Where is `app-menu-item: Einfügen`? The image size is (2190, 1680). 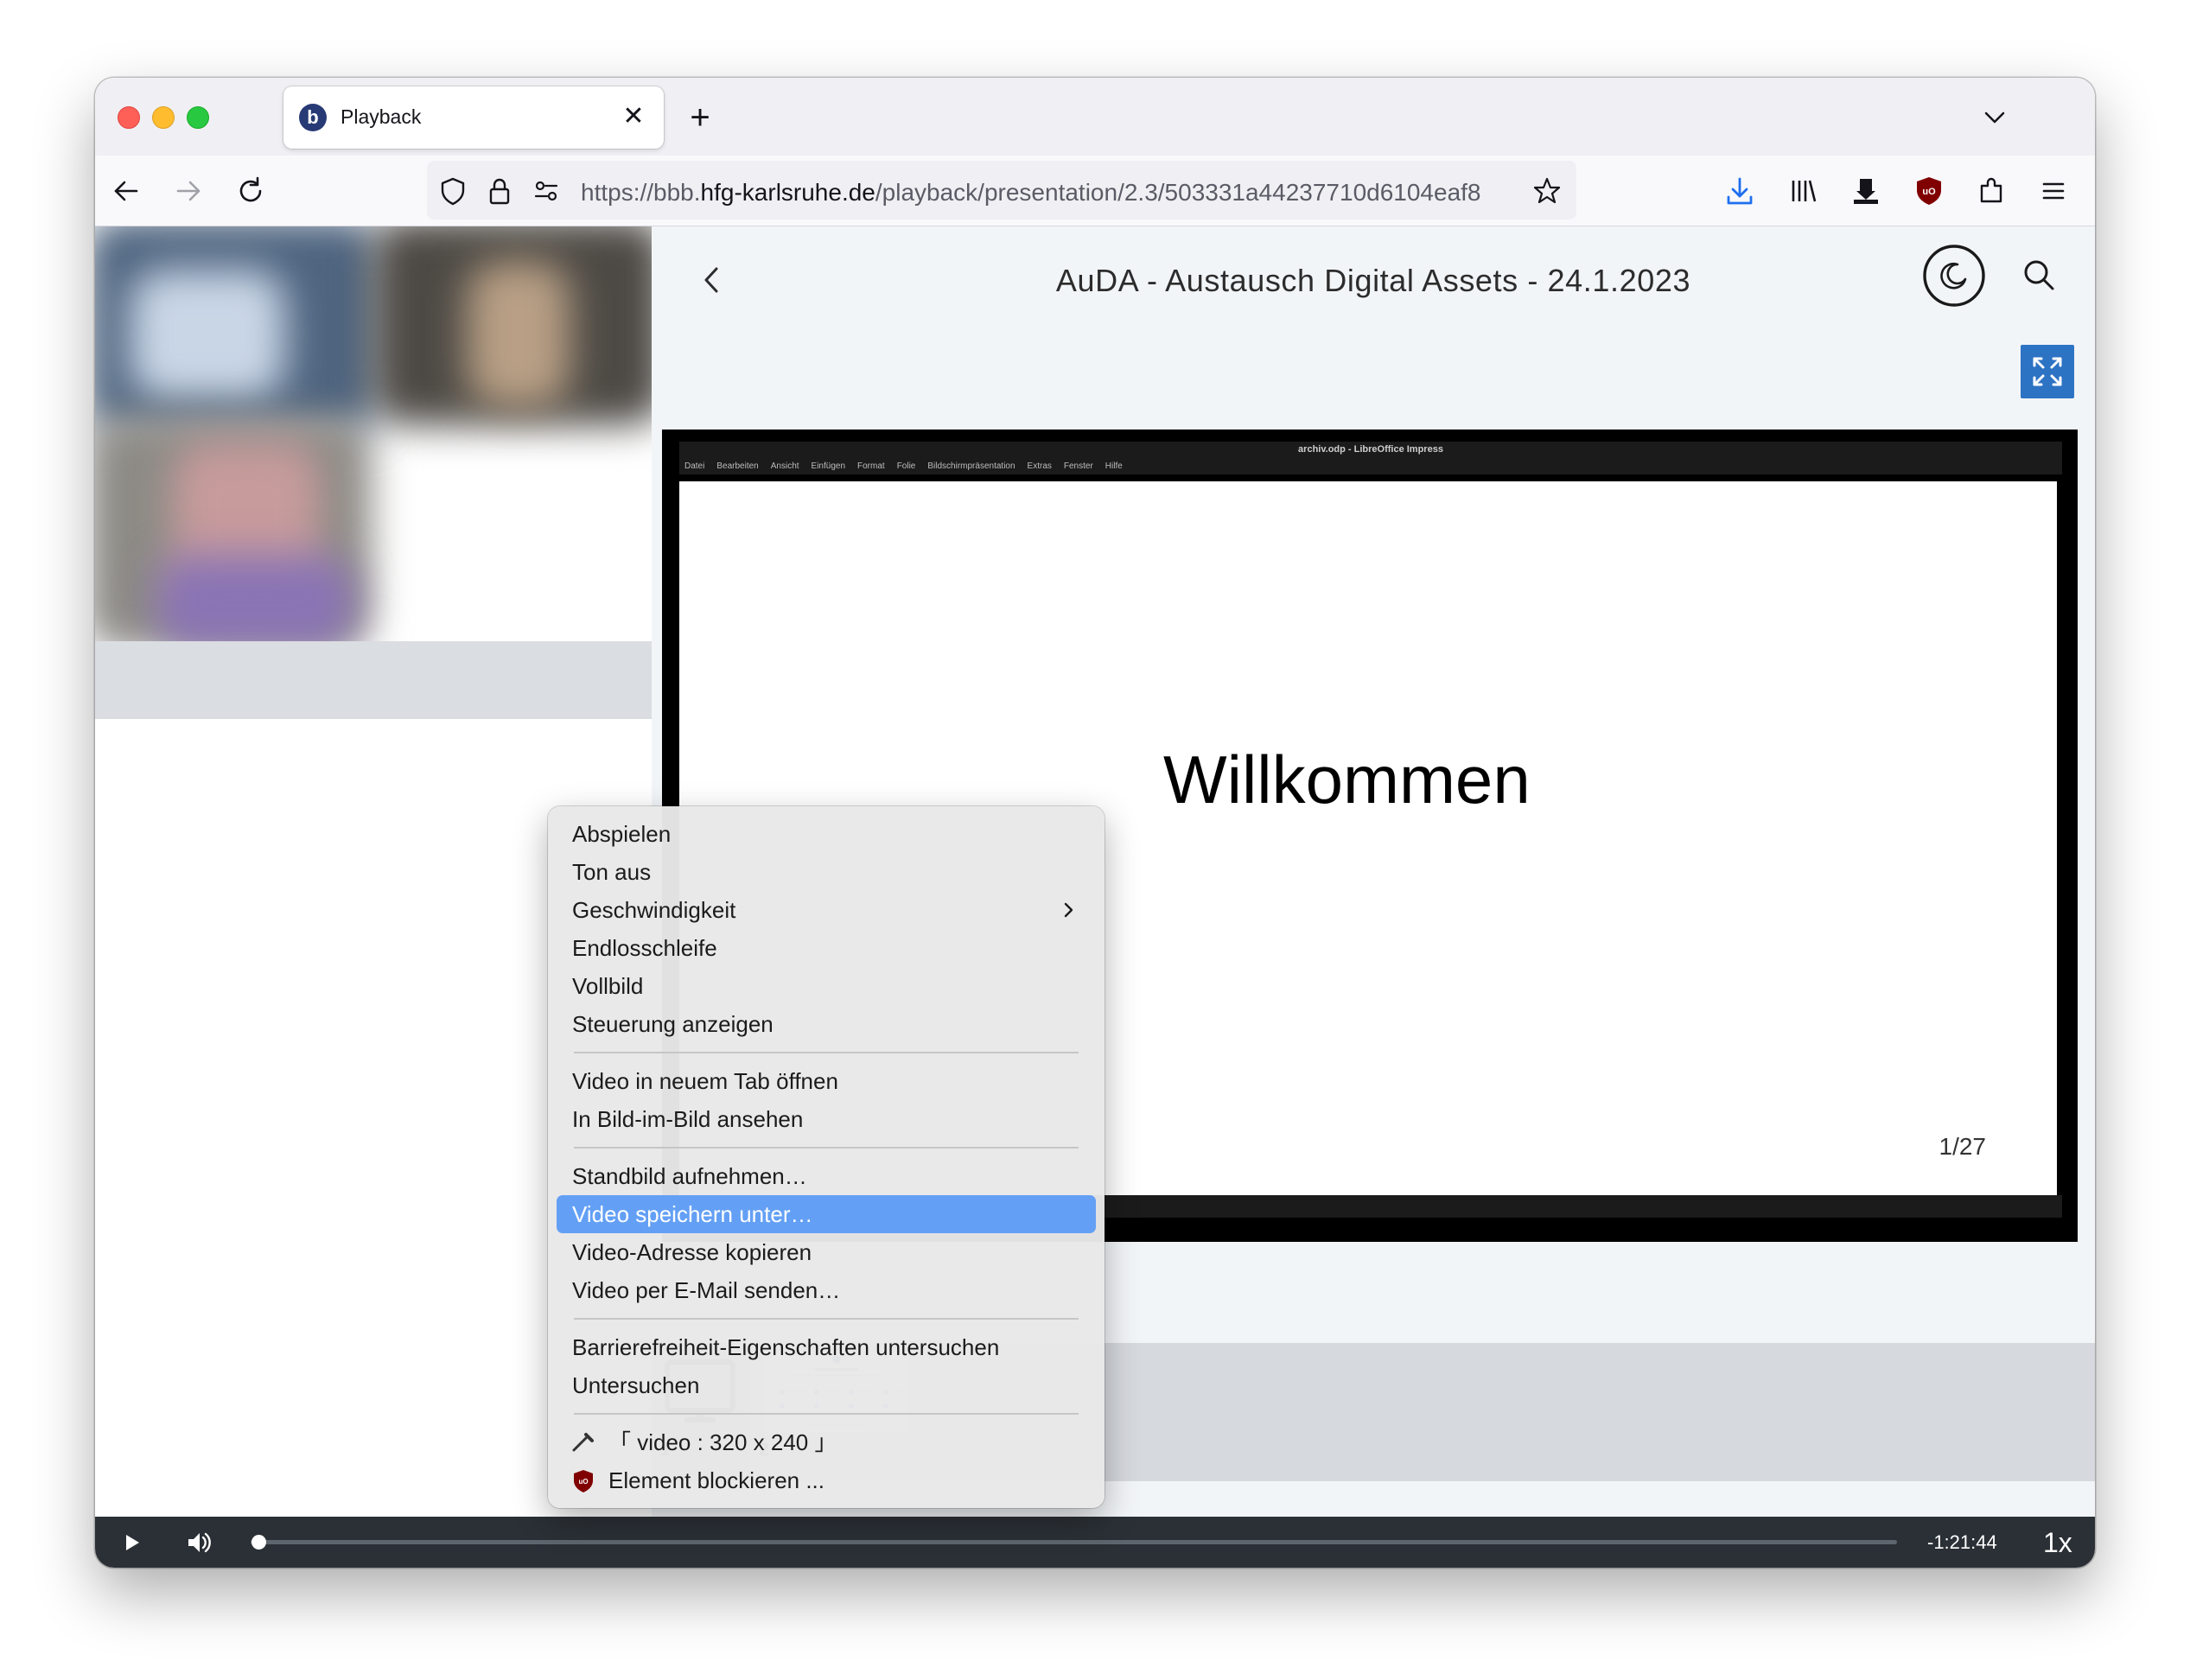 app-menu-item: Einfügen is located at coordinates (828, 466).